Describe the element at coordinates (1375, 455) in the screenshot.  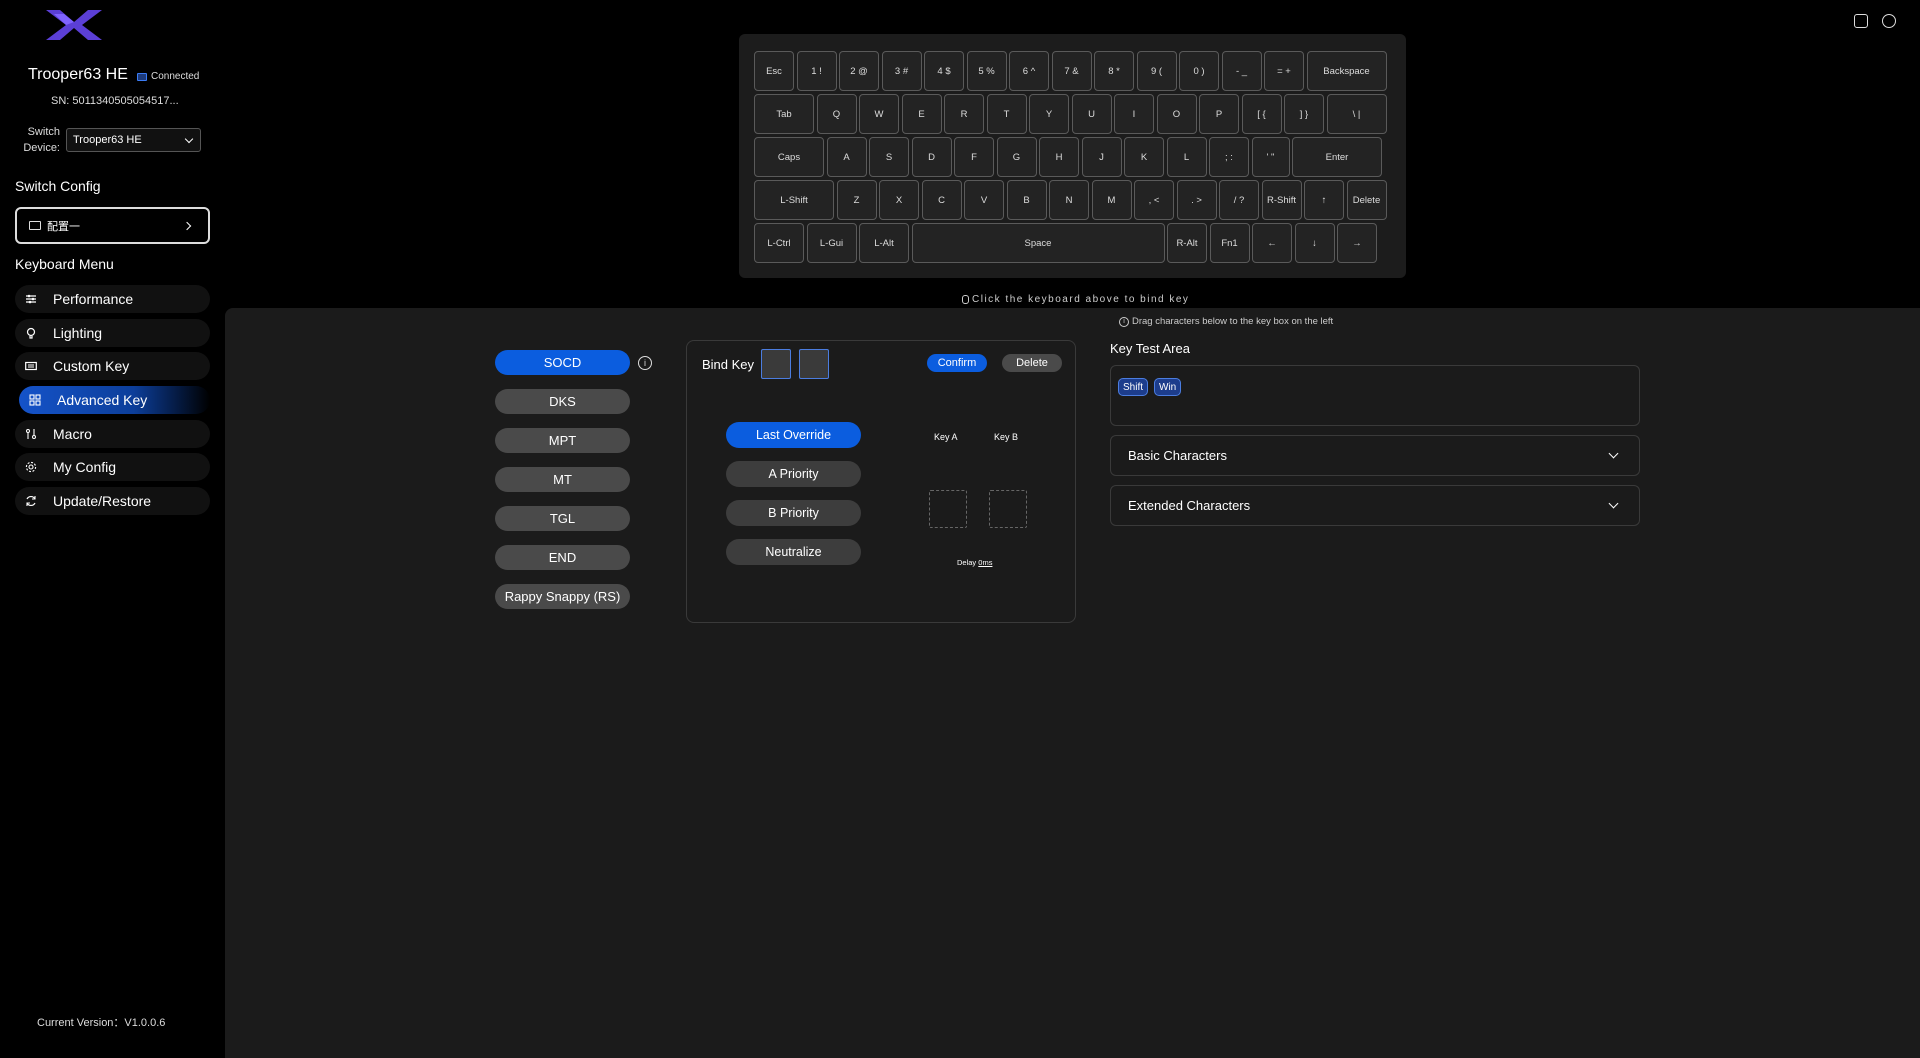
I see `basic-characters-accordion: Basic Characters` at that location.